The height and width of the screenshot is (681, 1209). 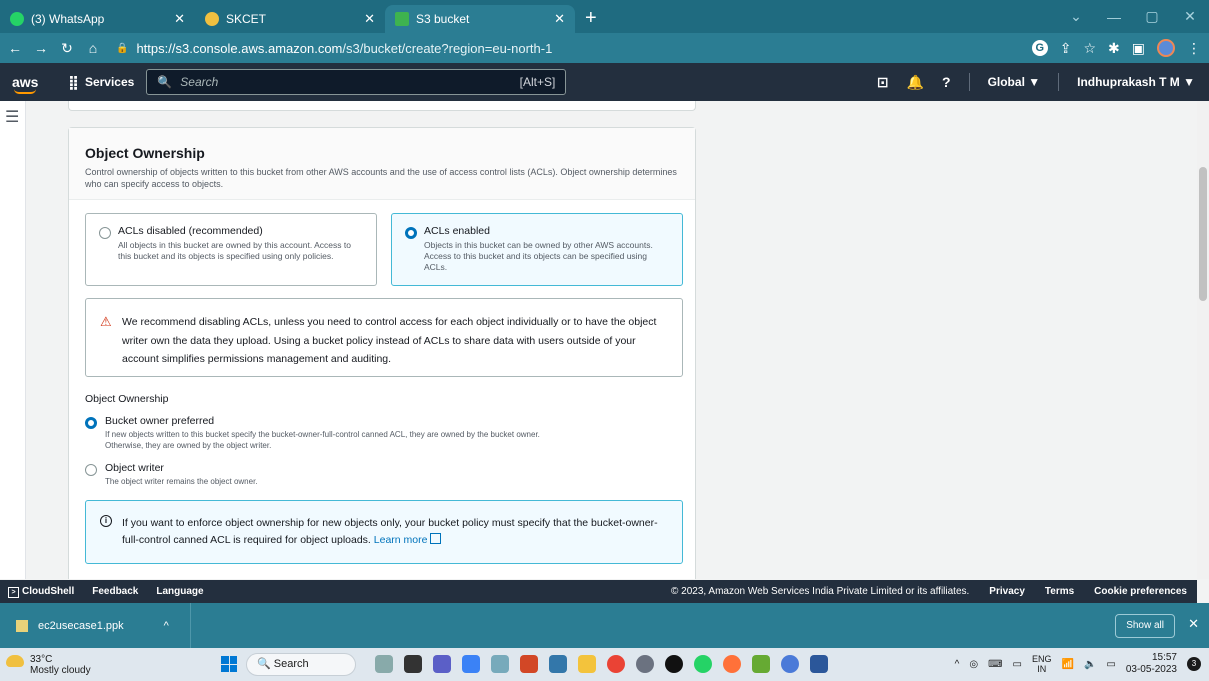 What do you see at coordinates (883, 82) in the screenshot?
I see `cloudshell-icon: ⊡` at bounding box center [883, 82].